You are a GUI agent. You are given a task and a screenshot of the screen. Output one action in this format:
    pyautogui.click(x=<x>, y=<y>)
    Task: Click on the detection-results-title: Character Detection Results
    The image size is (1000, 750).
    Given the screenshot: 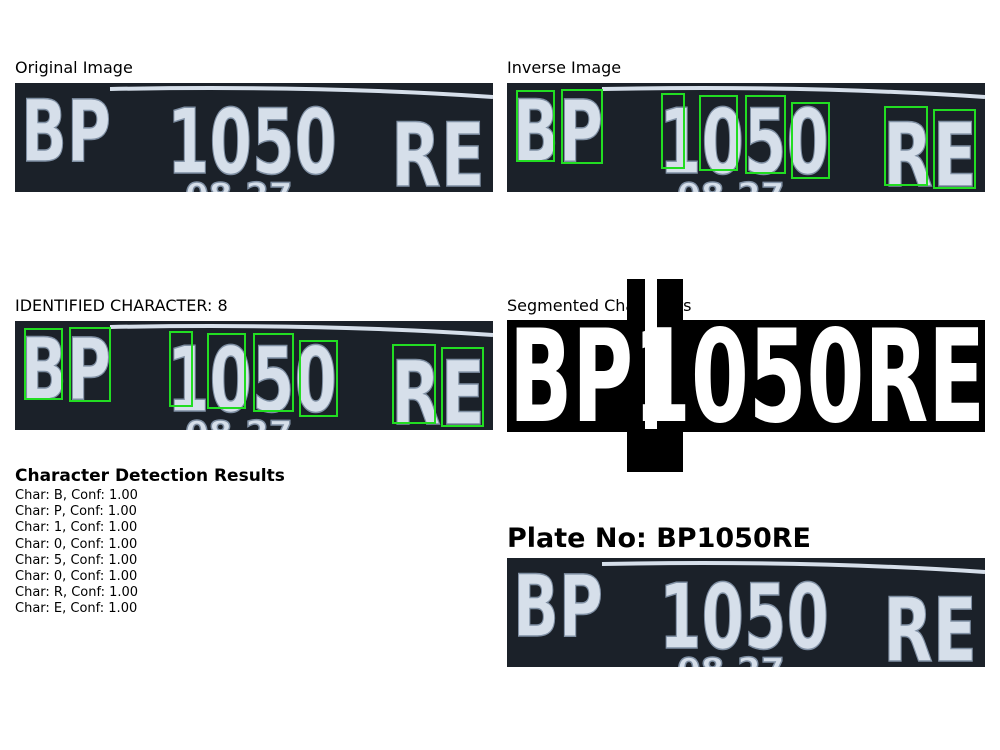 What is the action you would take?
    pyautogui.click(x=150, y=476)
    